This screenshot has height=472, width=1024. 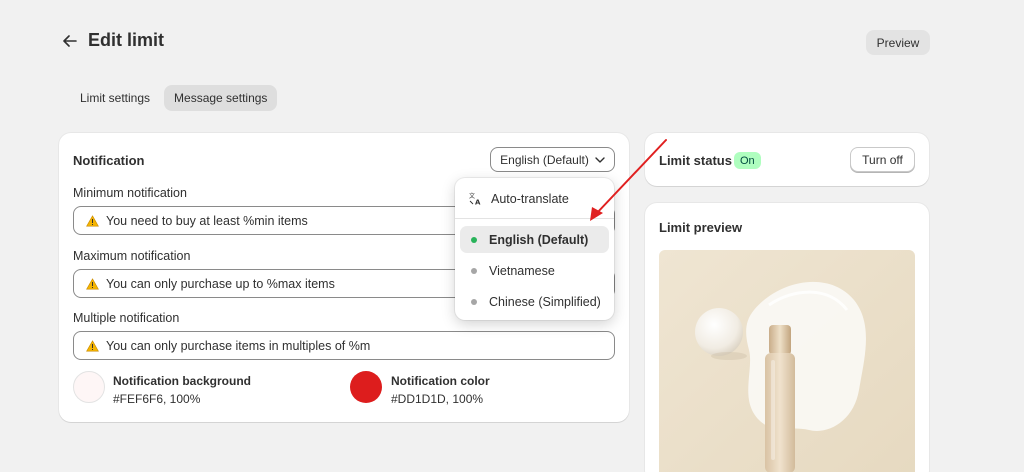 What do you see at coordinates (437, 399) in the screenshot?
I see `notification-color-value: #DD1D1D, 100%` at bounding box center [437, 399].